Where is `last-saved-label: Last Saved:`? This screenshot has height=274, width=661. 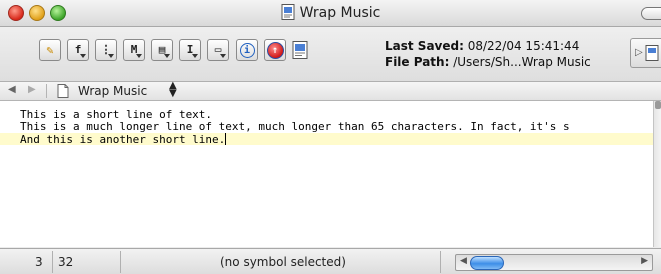
last-saved-label: Last Saved: is located at coordinates (424, 46).